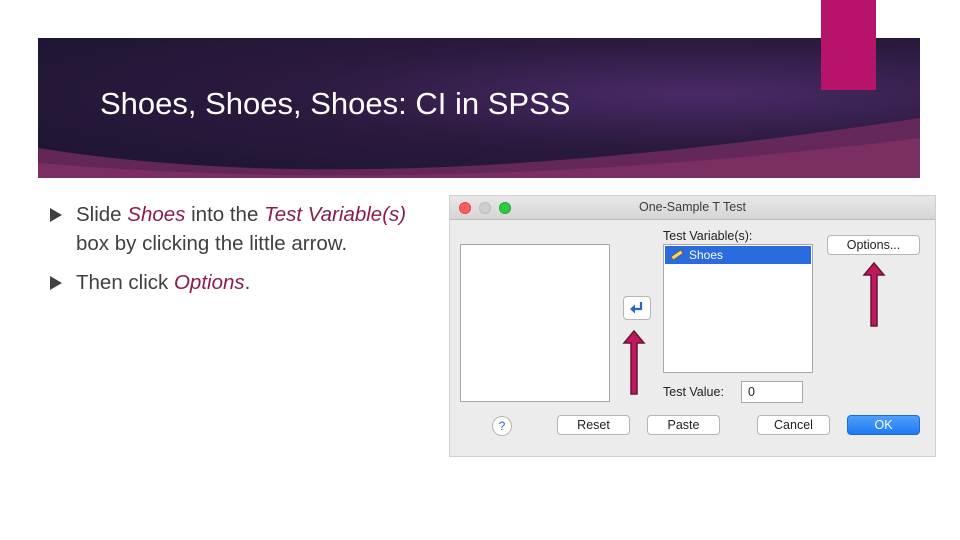 This screenshot has width=960, height=540. What do you see at coordinates (209, 282) in the screenshot?
I see `bullet-emphasis: Options` at bounding box center [209, 282].